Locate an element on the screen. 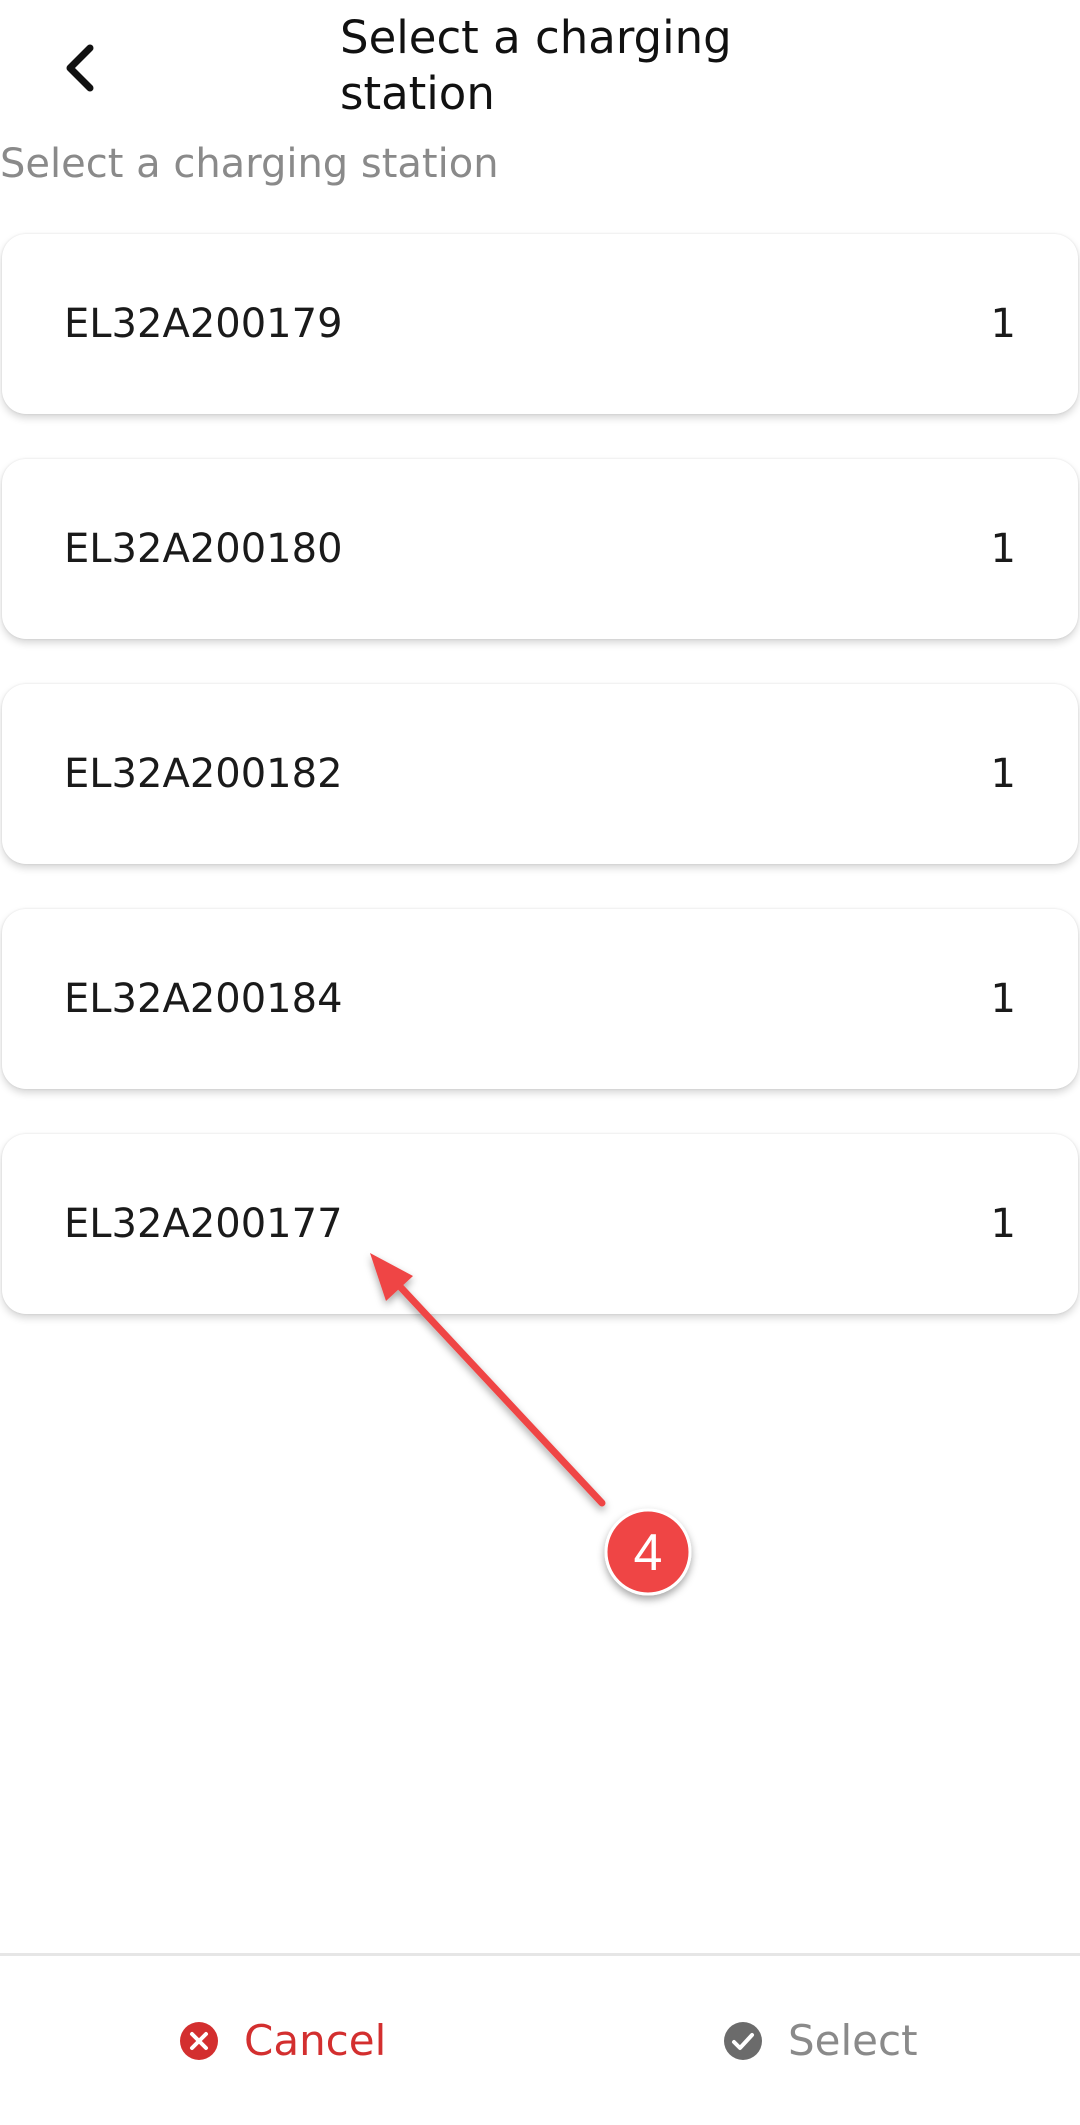  select-label: Select is located at coordinates (853, 2040).